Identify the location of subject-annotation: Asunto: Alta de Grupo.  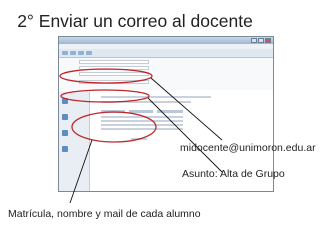
(233, 174).